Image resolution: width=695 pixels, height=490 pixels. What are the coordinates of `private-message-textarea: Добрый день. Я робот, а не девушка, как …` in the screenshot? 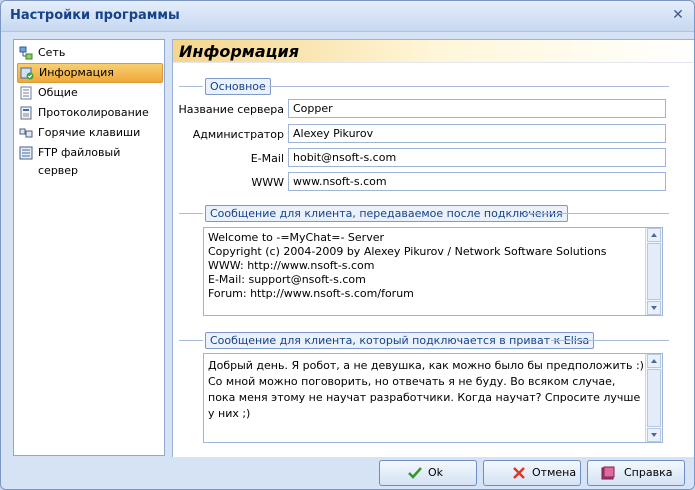 It's located at (433, 398).